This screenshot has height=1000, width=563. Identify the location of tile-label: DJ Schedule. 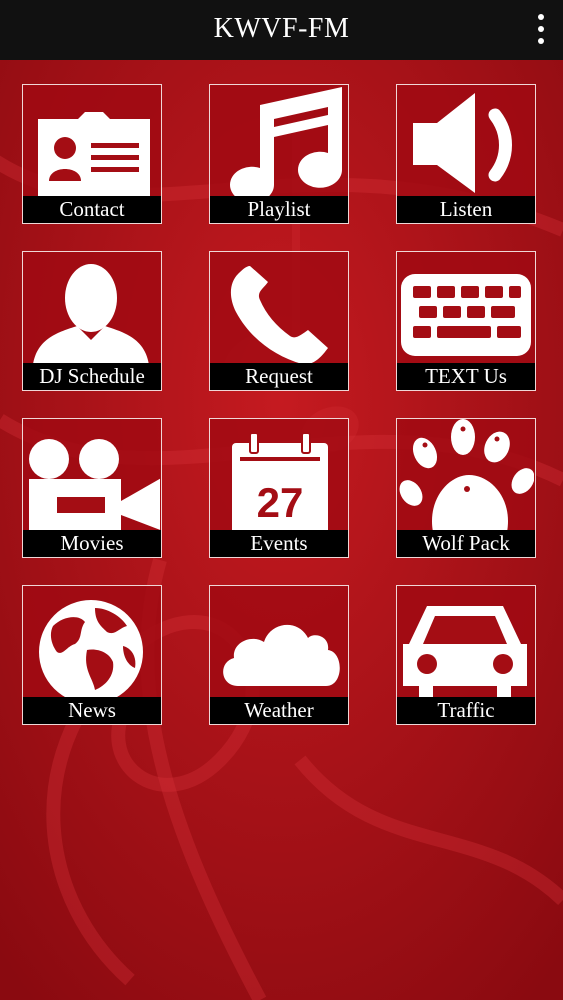
(92, 376).